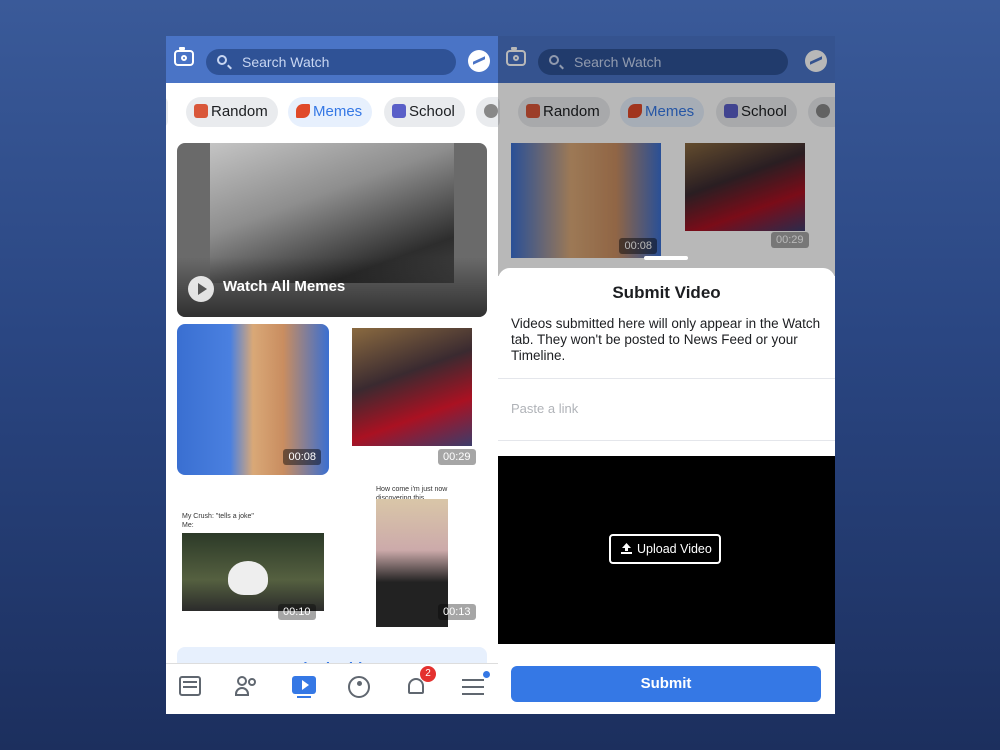 The height and width of the screenshot is (750, 1000). Describe the element at coordinates (191, 687) in the screenshot. I see `news-feed-icon` at that location.